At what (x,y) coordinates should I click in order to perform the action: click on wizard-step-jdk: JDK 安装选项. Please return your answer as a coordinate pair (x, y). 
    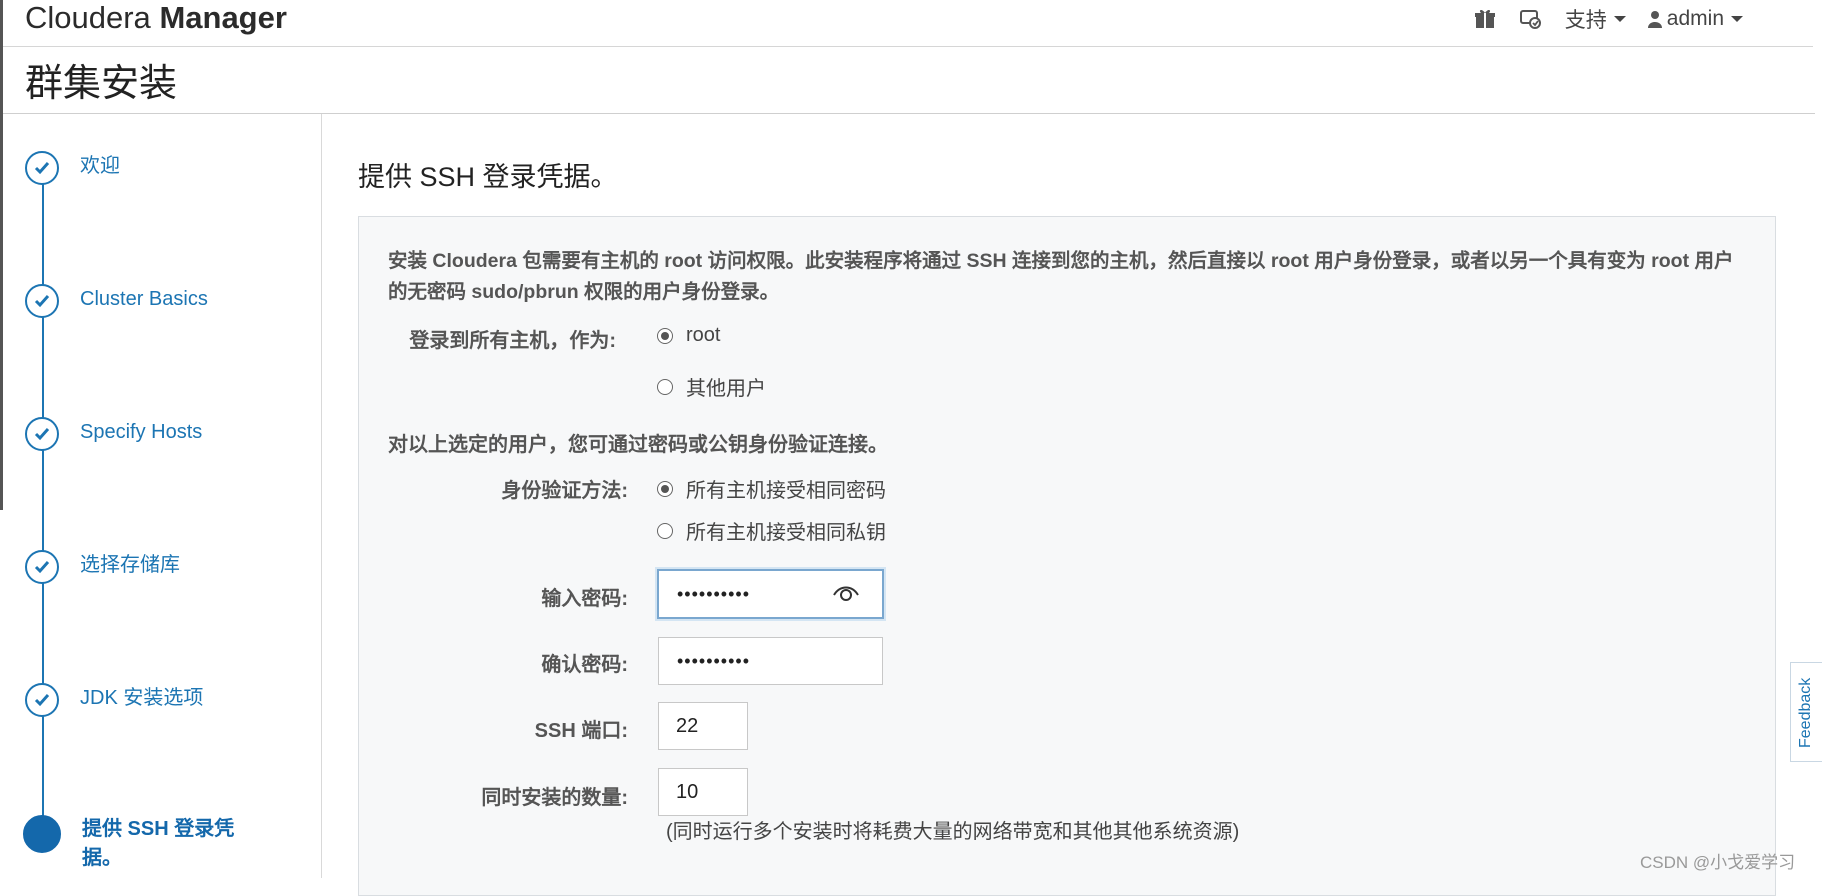
    Looking at the image, I should click on (114, 700).